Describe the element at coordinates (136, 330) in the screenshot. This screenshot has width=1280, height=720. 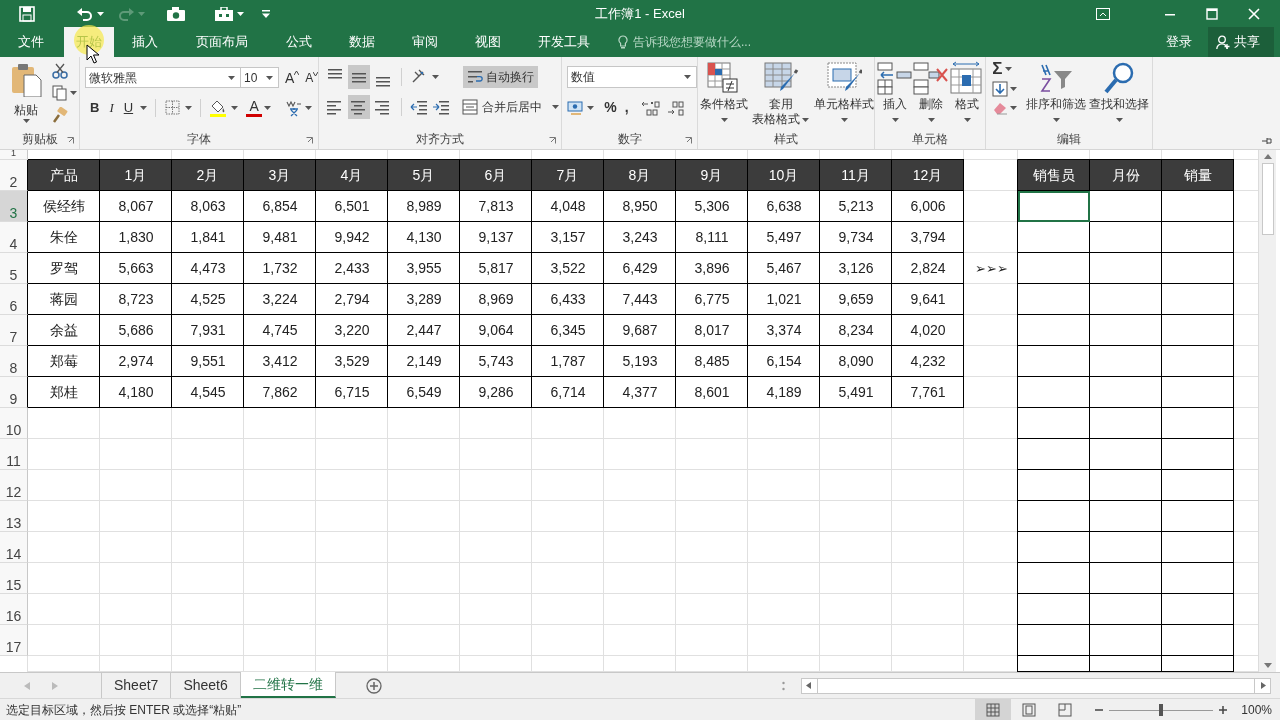
I see `table-cell-text: 5,686` at that location.